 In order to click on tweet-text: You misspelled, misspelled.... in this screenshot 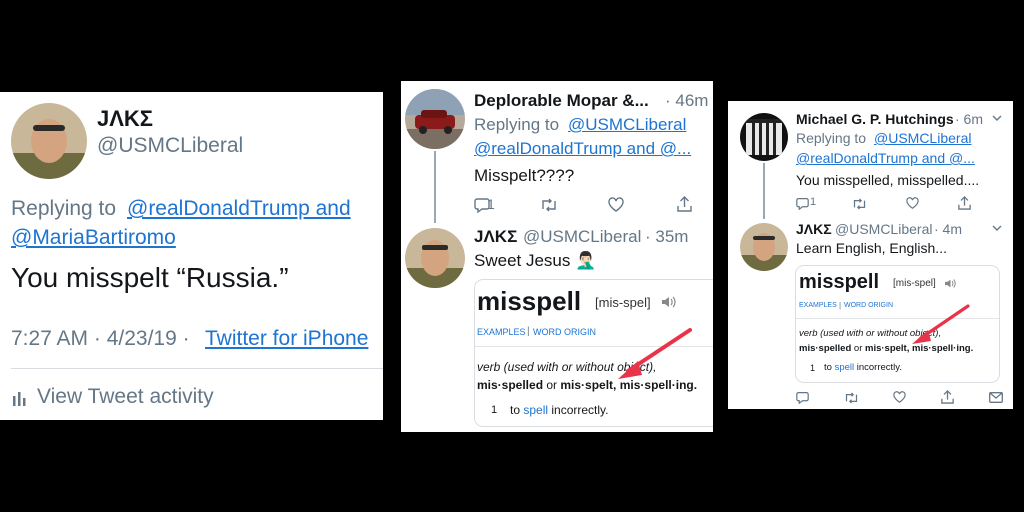, I will do `click(888, 180)`.